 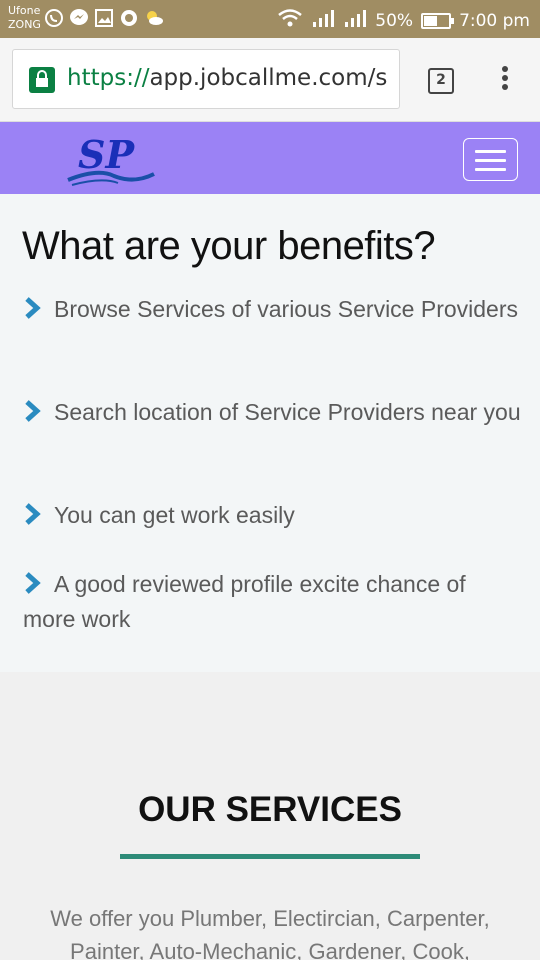 I want to click on benefit-item: You can get work easily, so click(x=273, y=515).